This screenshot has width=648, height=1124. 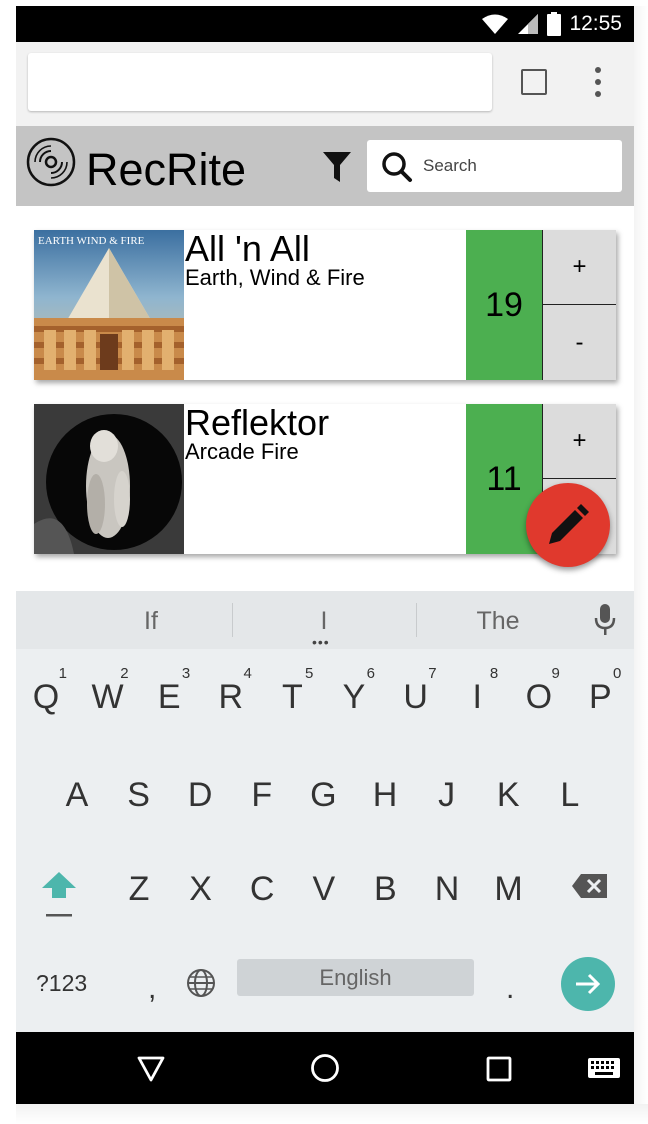 I want to click on tab-switcher-button, so click(x=534, y=82).